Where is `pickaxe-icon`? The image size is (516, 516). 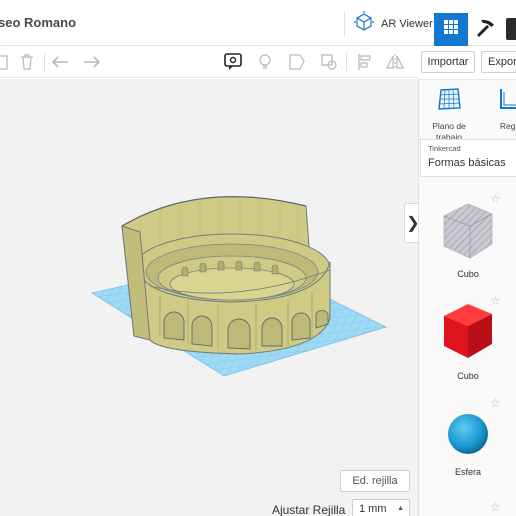
pickaxe-icon is located at coordinates (485, 30).